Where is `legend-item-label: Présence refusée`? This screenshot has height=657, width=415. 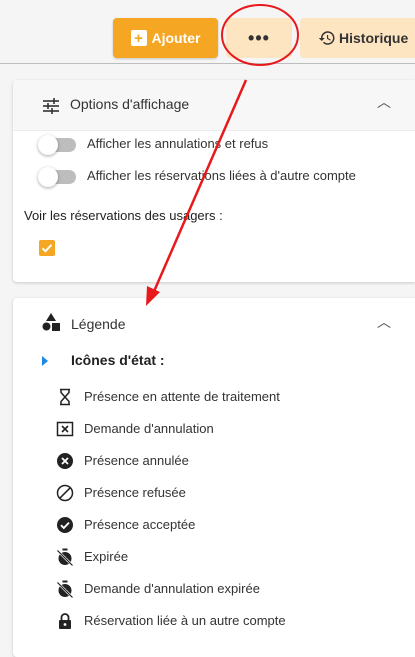
legend-item-label: Présence refusée is located at coordinates (135, 492).